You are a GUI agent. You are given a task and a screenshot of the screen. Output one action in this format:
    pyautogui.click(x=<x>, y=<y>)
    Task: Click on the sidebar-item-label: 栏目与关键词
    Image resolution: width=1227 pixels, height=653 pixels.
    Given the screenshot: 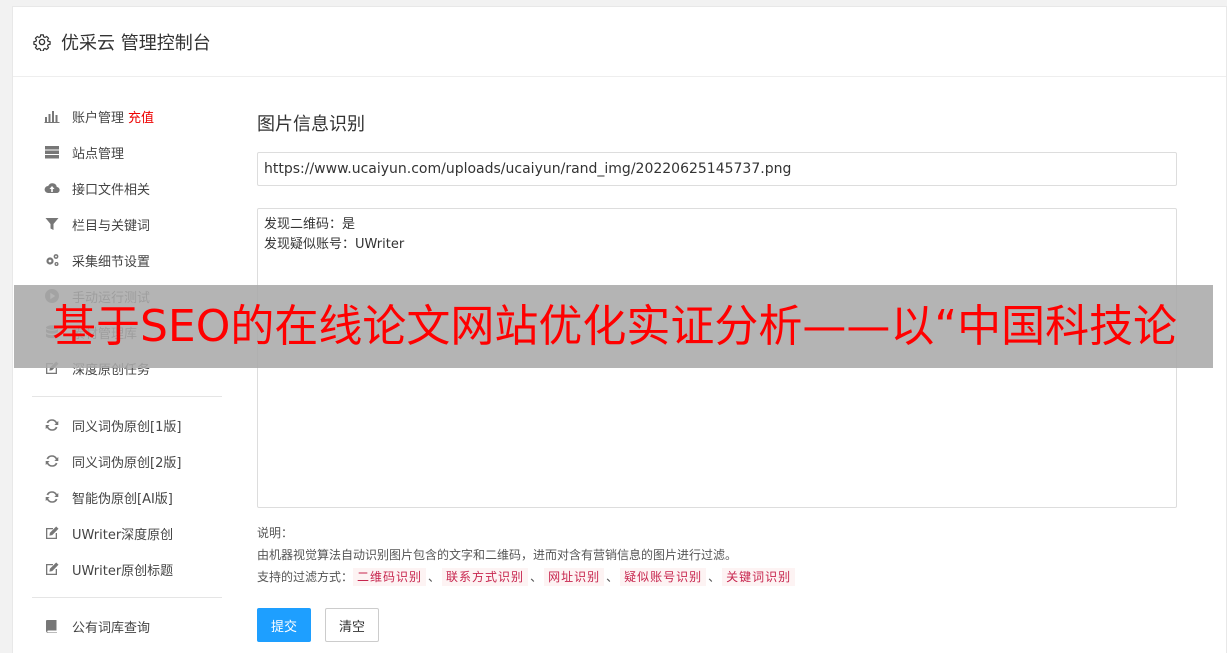 What is the action you would take?
    pyautogui.click(x=111, y=226)
    